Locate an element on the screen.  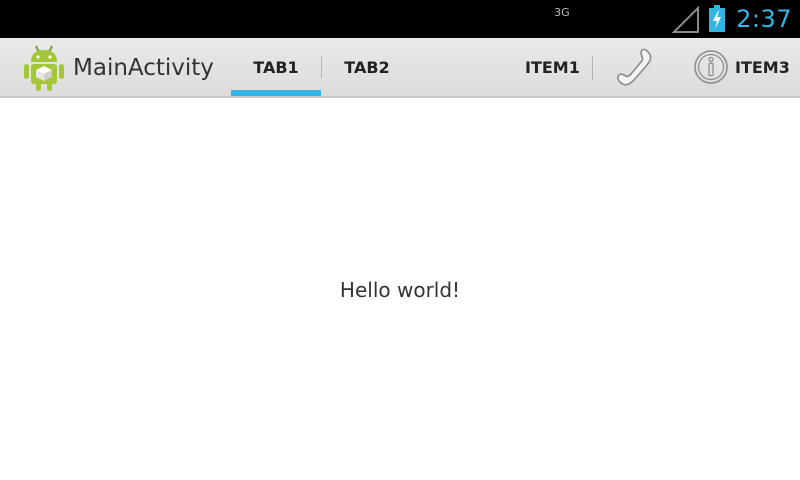
battery-charging-icon is located at coordinates (717, 18).